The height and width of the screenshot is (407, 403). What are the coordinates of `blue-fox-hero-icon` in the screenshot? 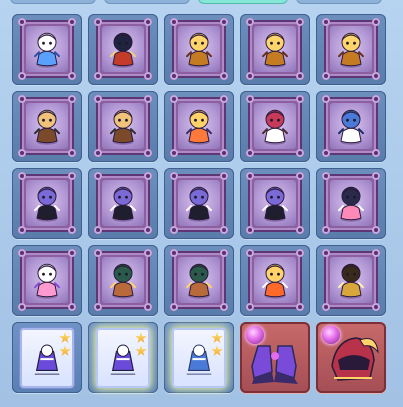 It's located at (47, 49).